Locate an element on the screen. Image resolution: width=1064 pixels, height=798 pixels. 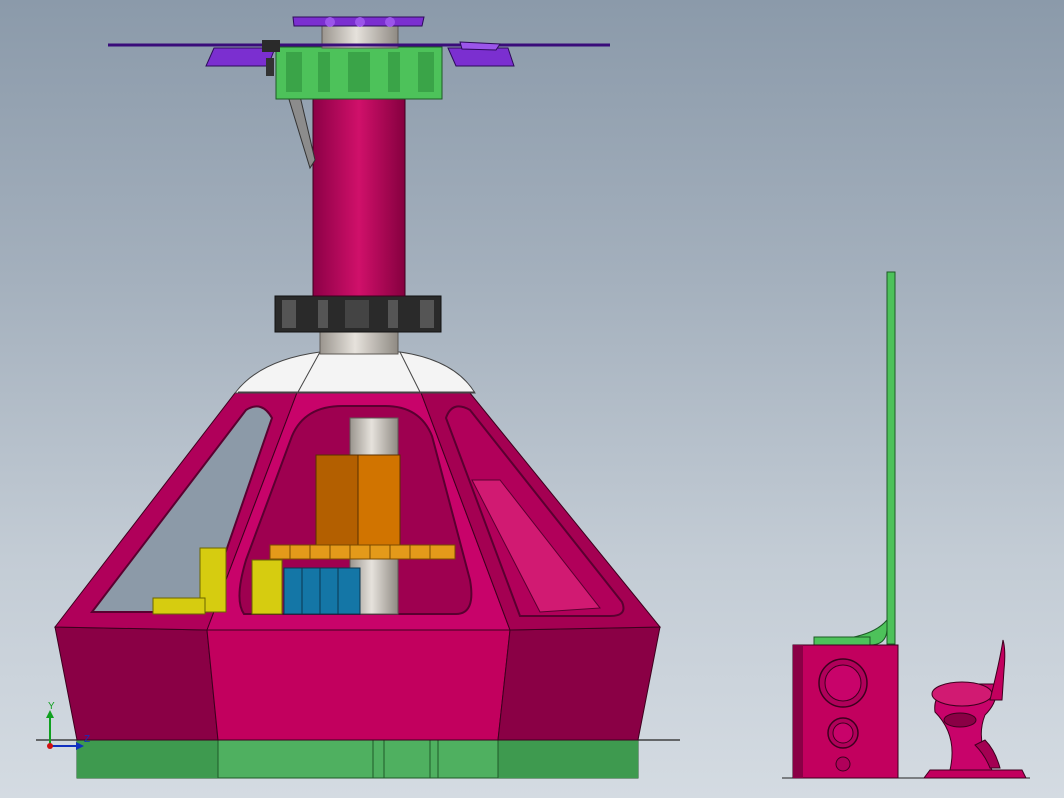
z-axis-label: Z is located at coordinates (87, 739).